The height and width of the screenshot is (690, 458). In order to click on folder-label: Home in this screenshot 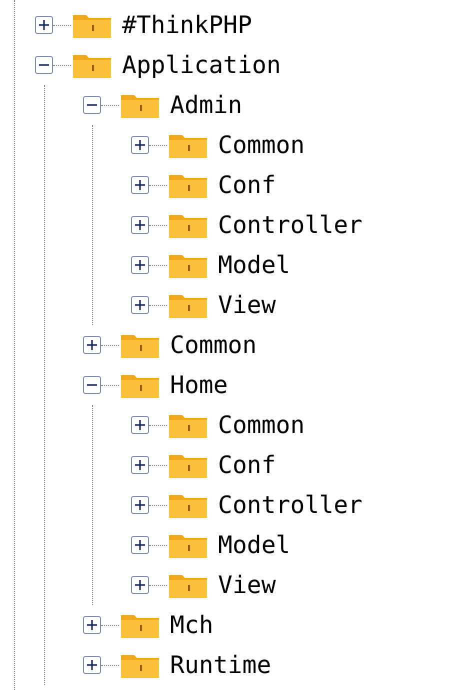, I will do `click(199, 385)`.